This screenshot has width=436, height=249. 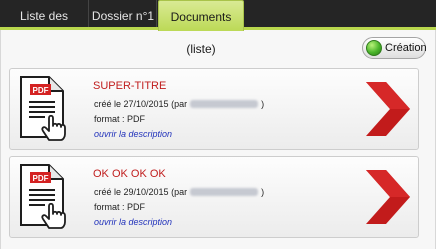 I want to click on creation-button: Création, so click(x=394, y=48).